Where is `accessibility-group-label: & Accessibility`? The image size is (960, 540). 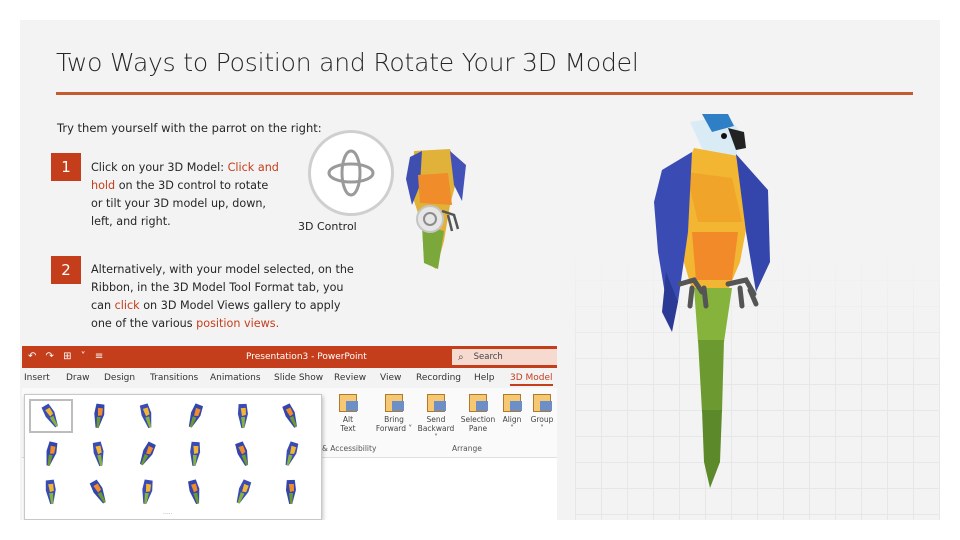
accessibility-group-label: & Accessibility is located at coordinates (349, 448).